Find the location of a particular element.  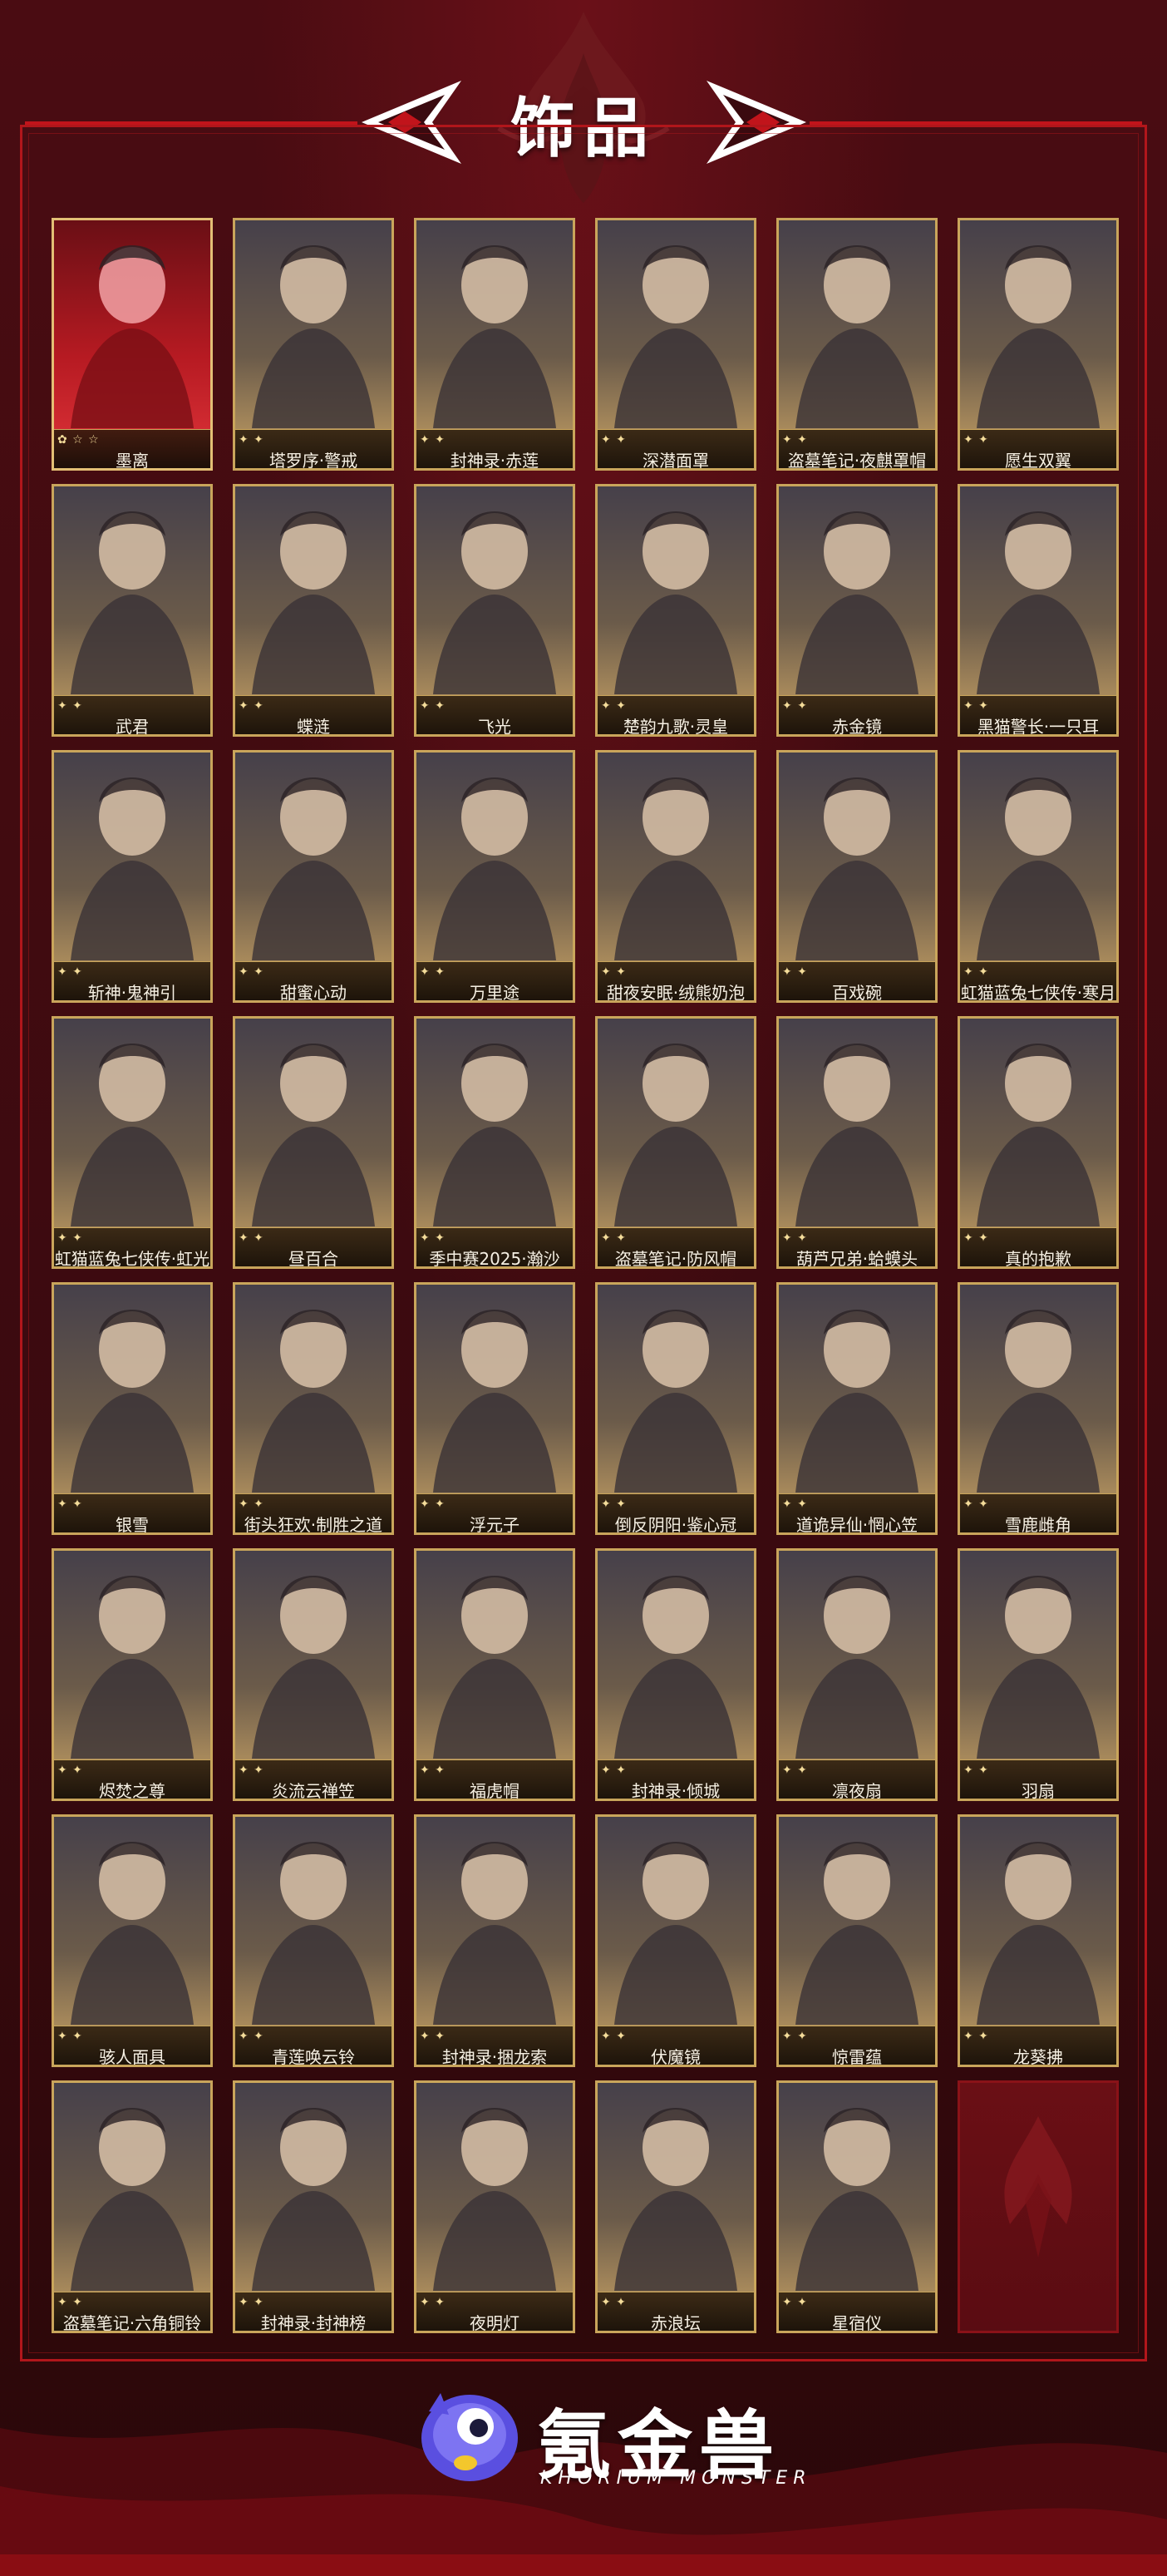

item-card: ✦ ✦ 楚韵九歌·灵皇 is located at coordinates (675, 610).